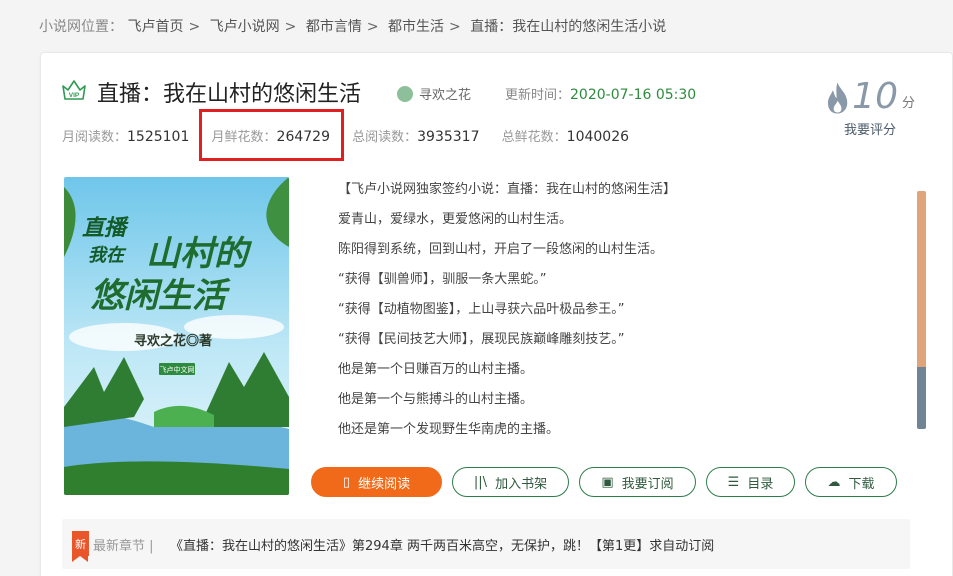 The width and height of the screenshot is (953, 576). I want to click on download-button: ☁ 下载, so click(851, 482).